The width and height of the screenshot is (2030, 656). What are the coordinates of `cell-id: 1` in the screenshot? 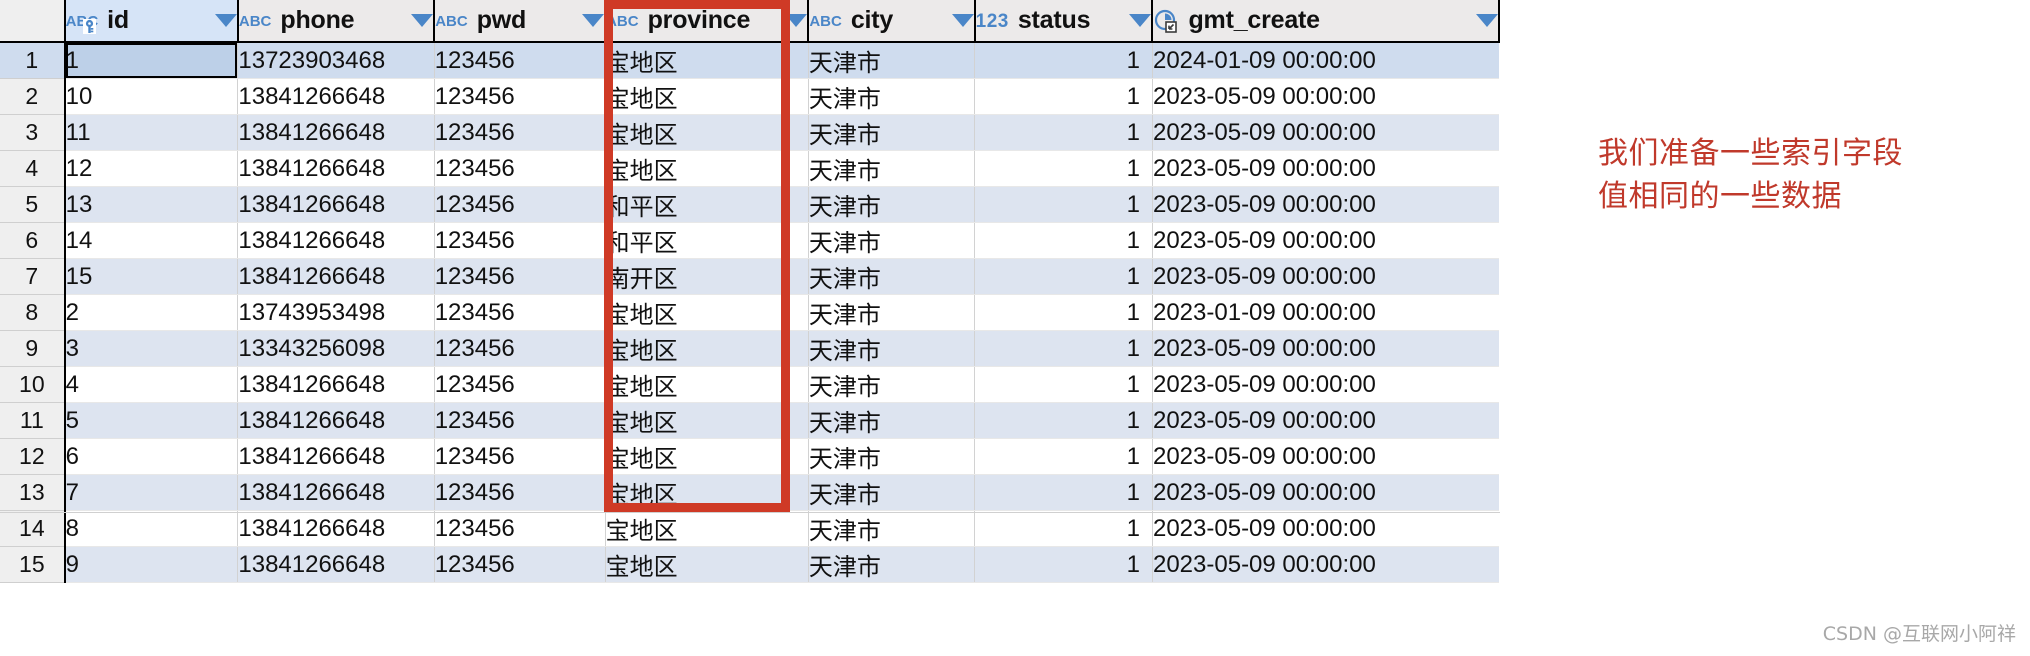 It's located at (151, 60).